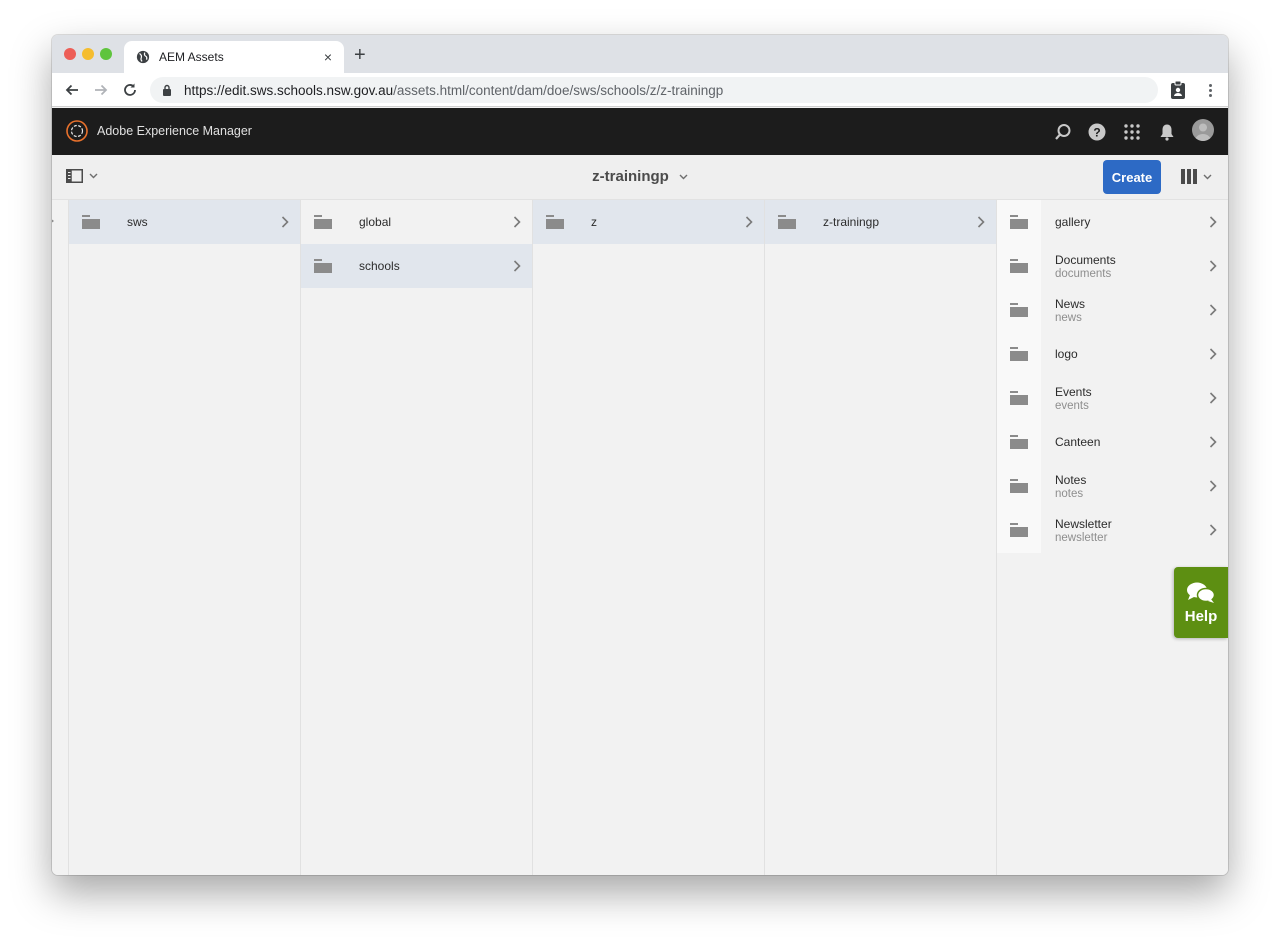 The image size is (1280, 943). I want to click on folder-title: Newsletter, so click(1083, 523).